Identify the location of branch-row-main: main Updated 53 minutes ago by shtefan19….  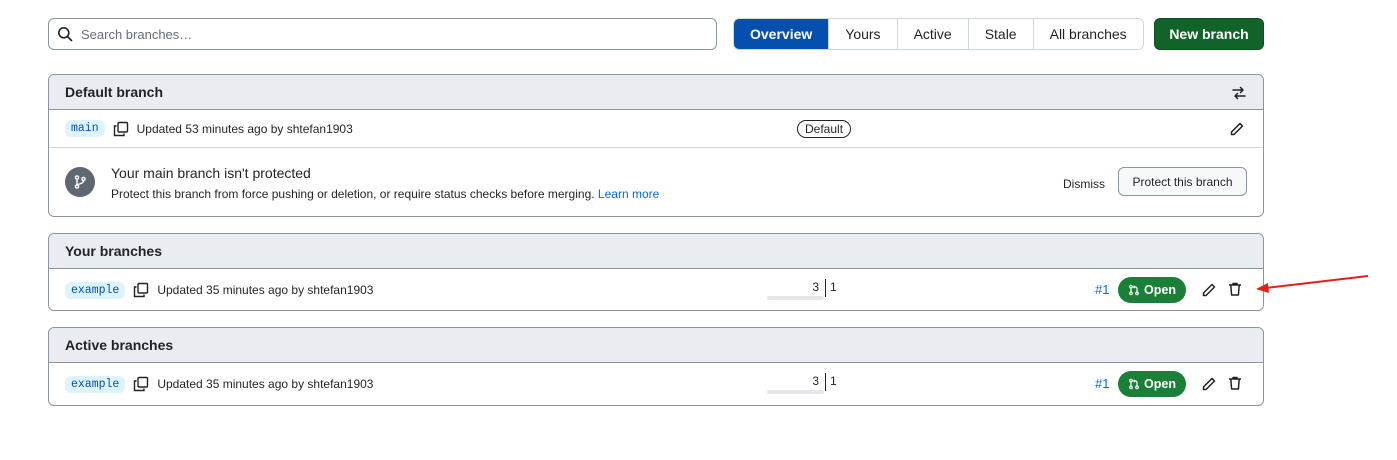
(656, 128).